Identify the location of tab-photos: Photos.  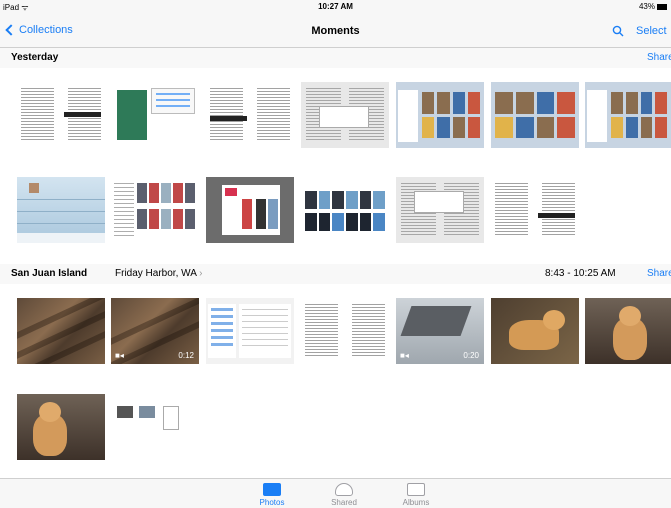
(272, 495).